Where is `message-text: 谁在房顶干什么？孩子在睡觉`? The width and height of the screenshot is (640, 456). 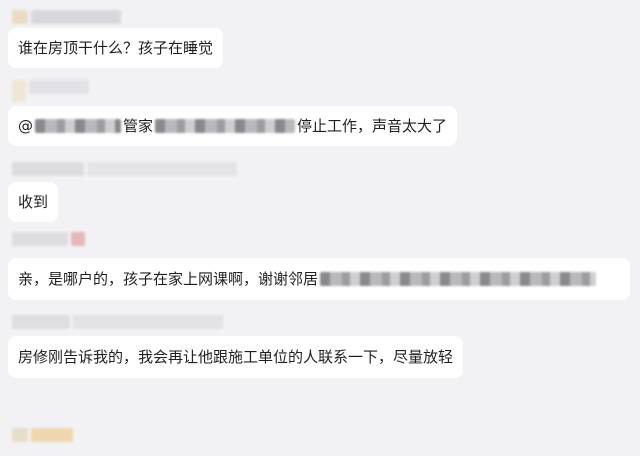
message-text: 谁在房顶干什么？孩子在睡觉 is located at coordinates (116, 48).